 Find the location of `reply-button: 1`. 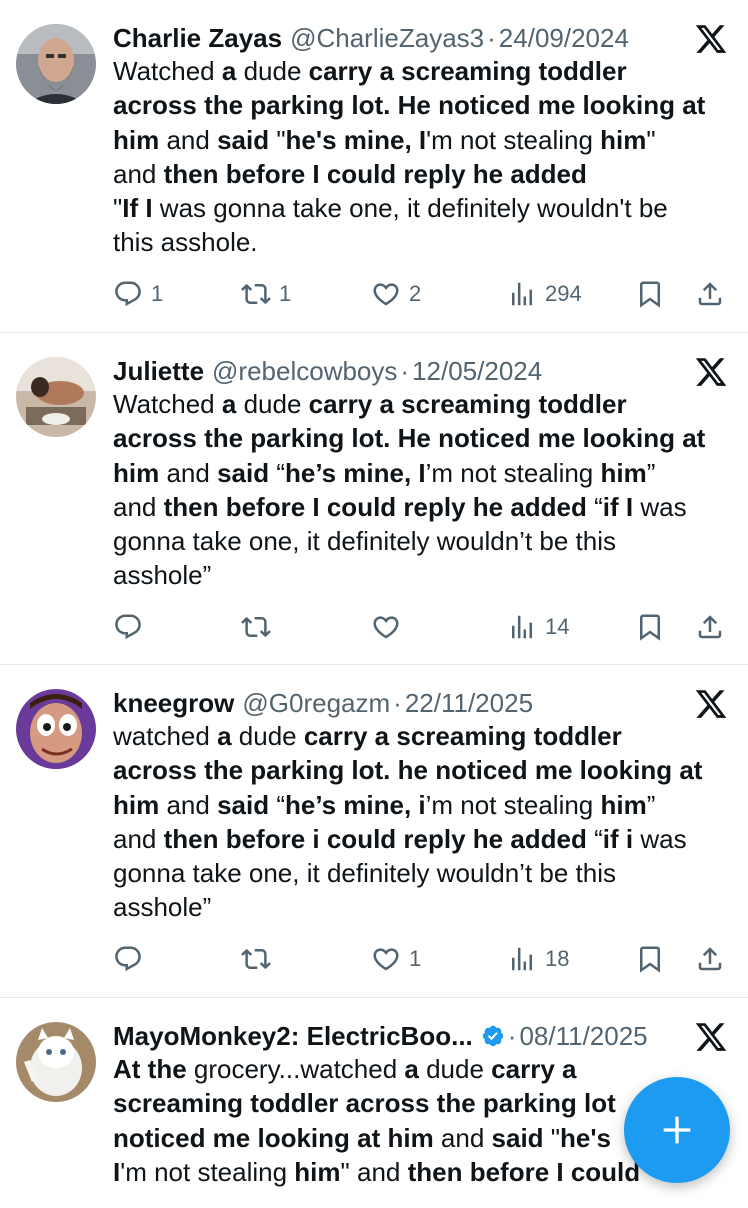

reply-button: 1 is located at coordinates (138, 294).